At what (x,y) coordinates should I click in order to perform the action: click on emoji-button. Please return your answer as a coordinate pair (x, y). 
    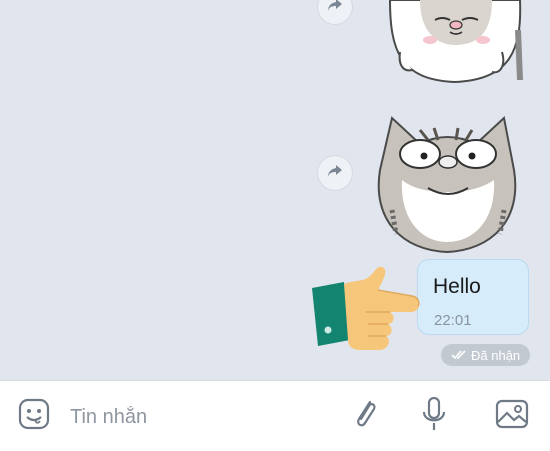
    Looking at the image, I should click on (34, 416).